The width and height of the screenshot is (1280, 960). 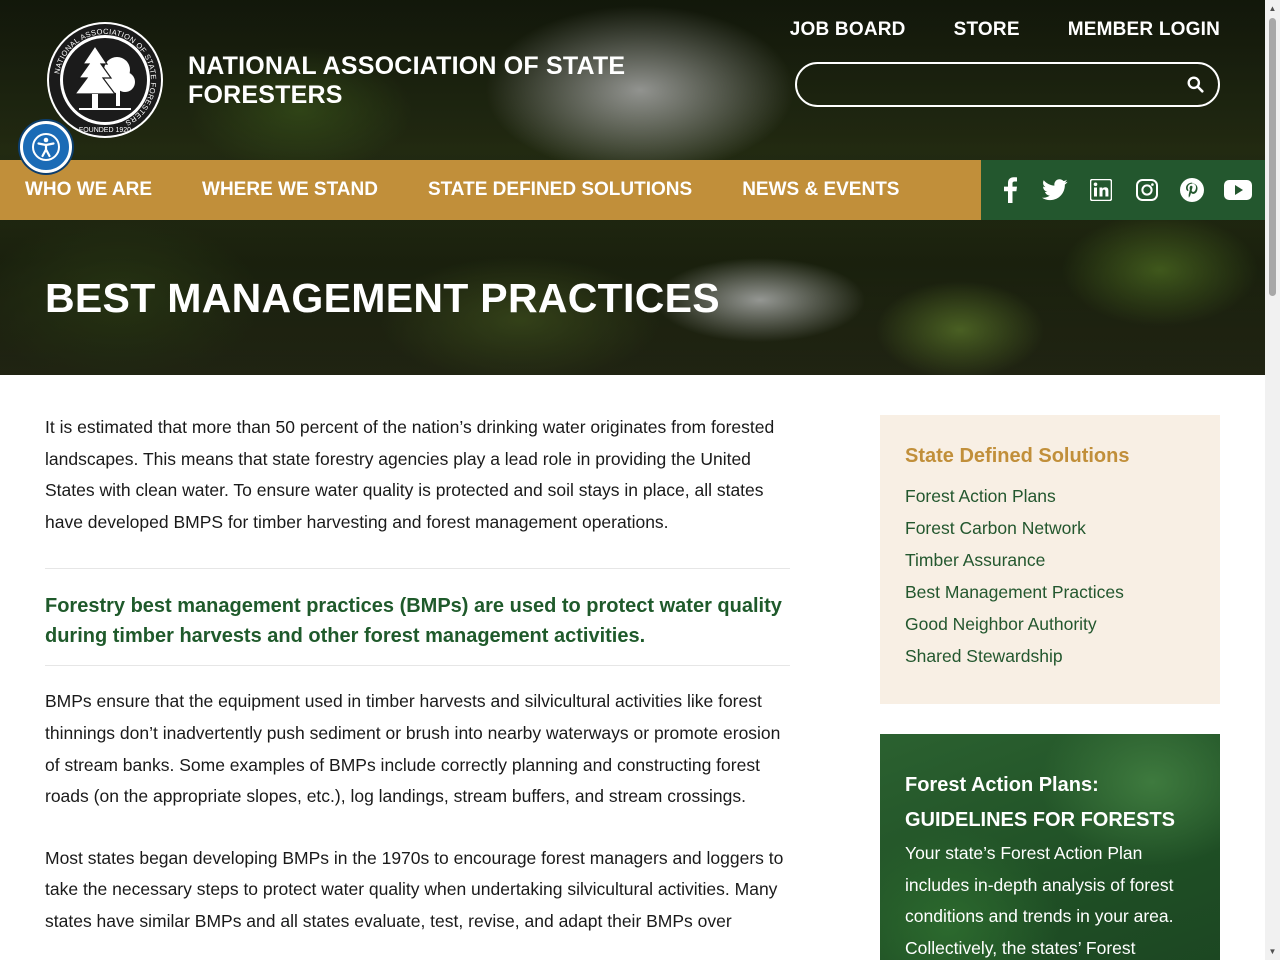 What do you see at coordinates (382, 298) in the screenshot?
I see `page-title: BEST MANAGEMENT PRACTICES` at bounding box center [382, 298].